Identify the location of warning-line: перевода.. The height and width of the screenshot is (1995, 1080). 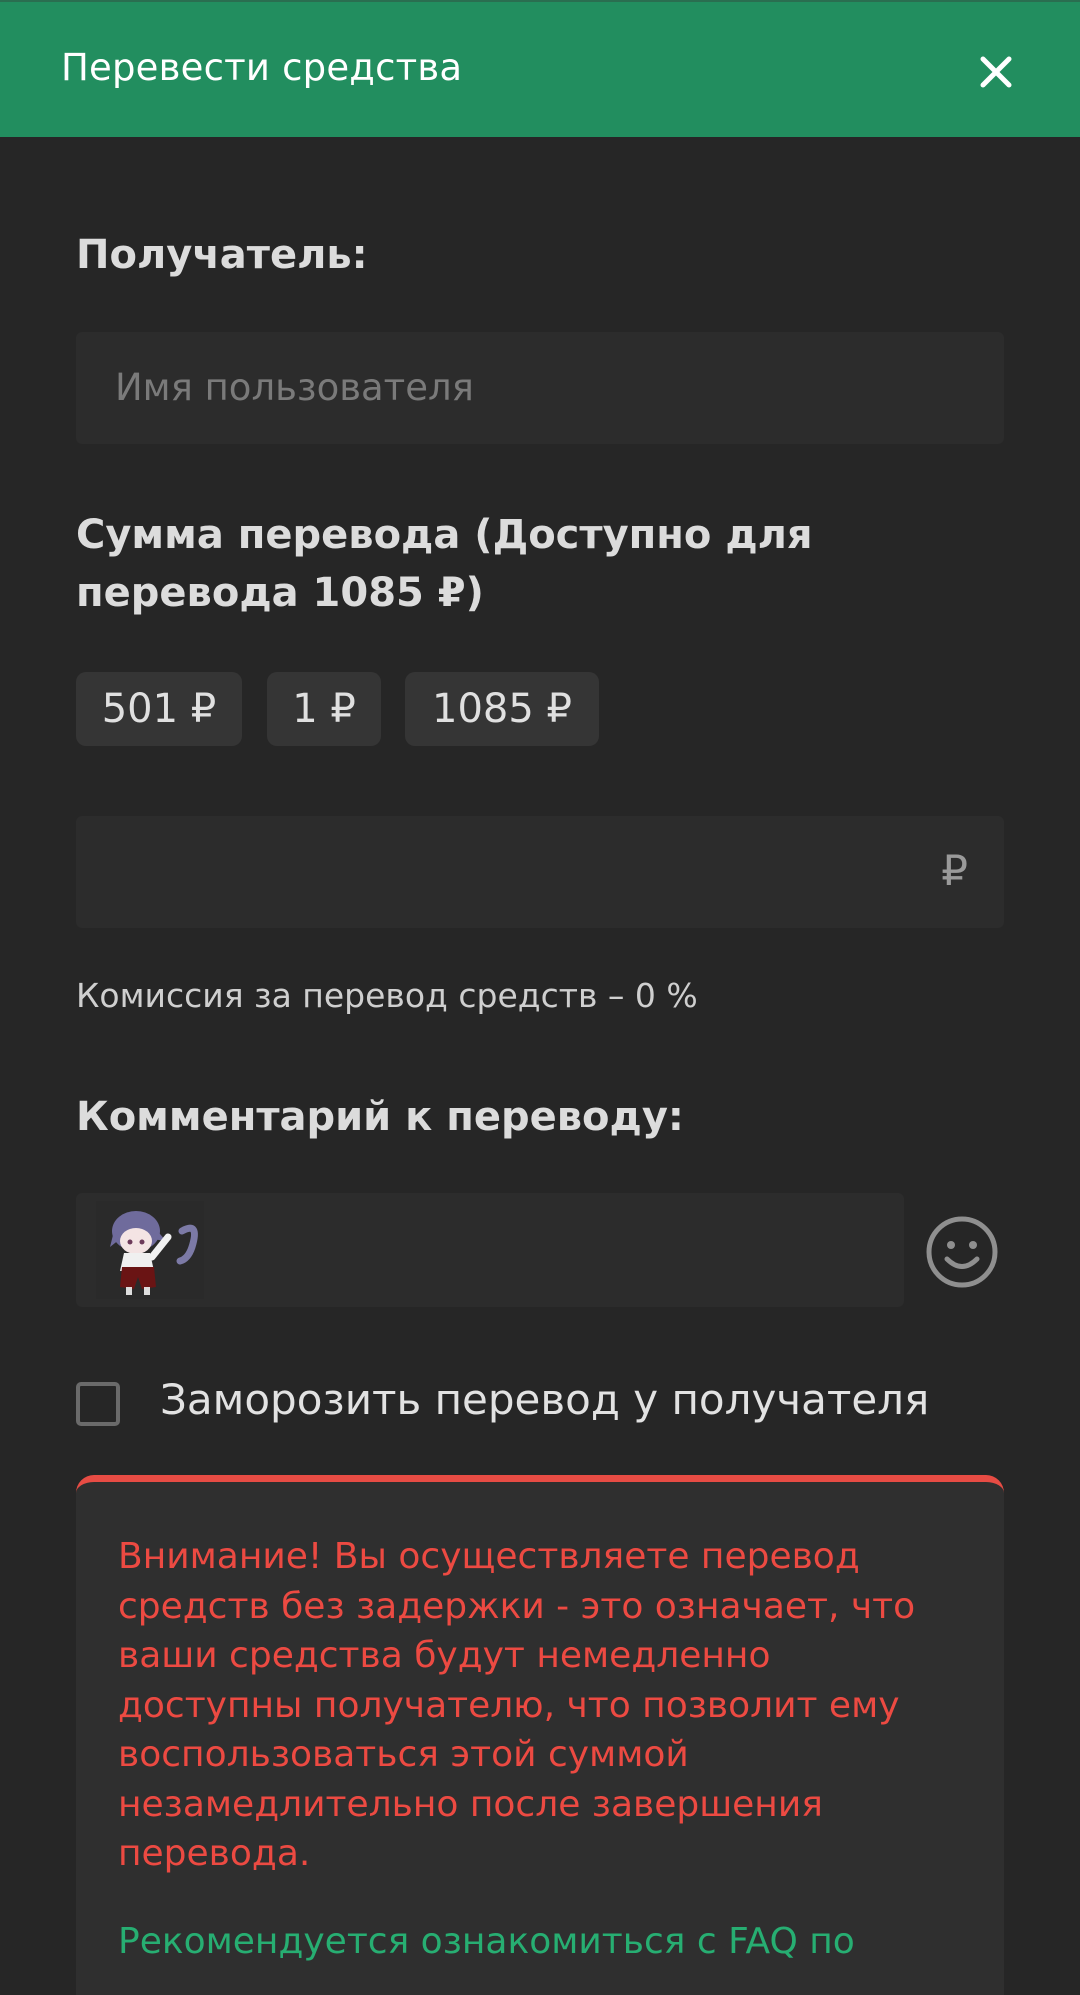
(214, 1853).